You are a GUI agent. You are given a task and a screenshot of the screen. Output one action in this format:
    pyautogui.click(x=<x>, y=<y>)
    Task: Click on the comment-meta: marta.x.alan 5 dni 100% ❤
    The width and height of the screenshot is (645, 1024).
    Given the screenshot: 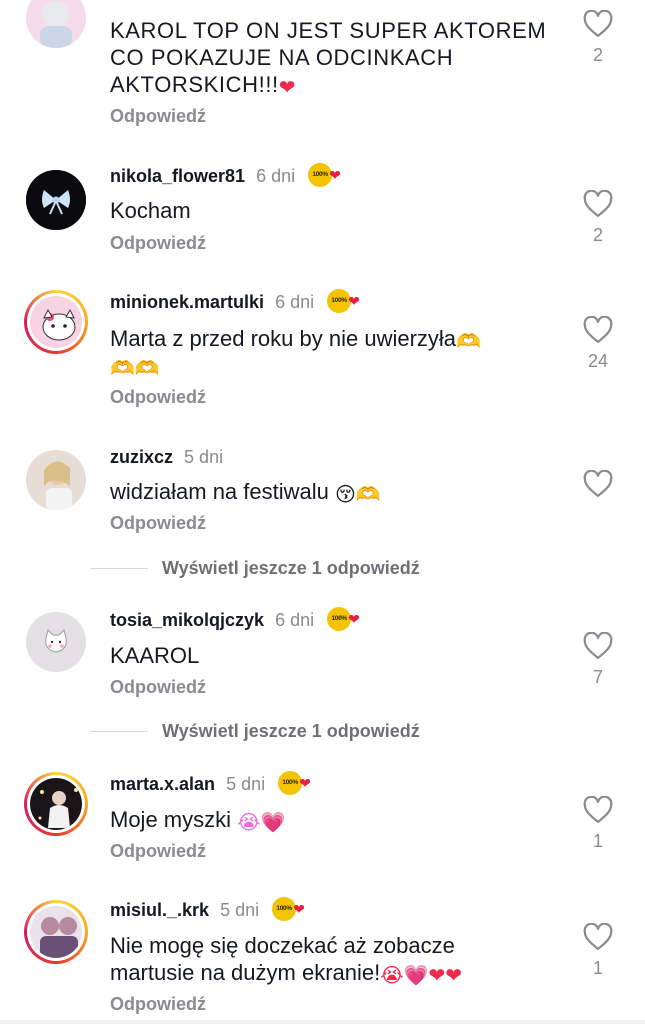 What is the action you would take?
    pyautogui.click(x=210, y=784)
    